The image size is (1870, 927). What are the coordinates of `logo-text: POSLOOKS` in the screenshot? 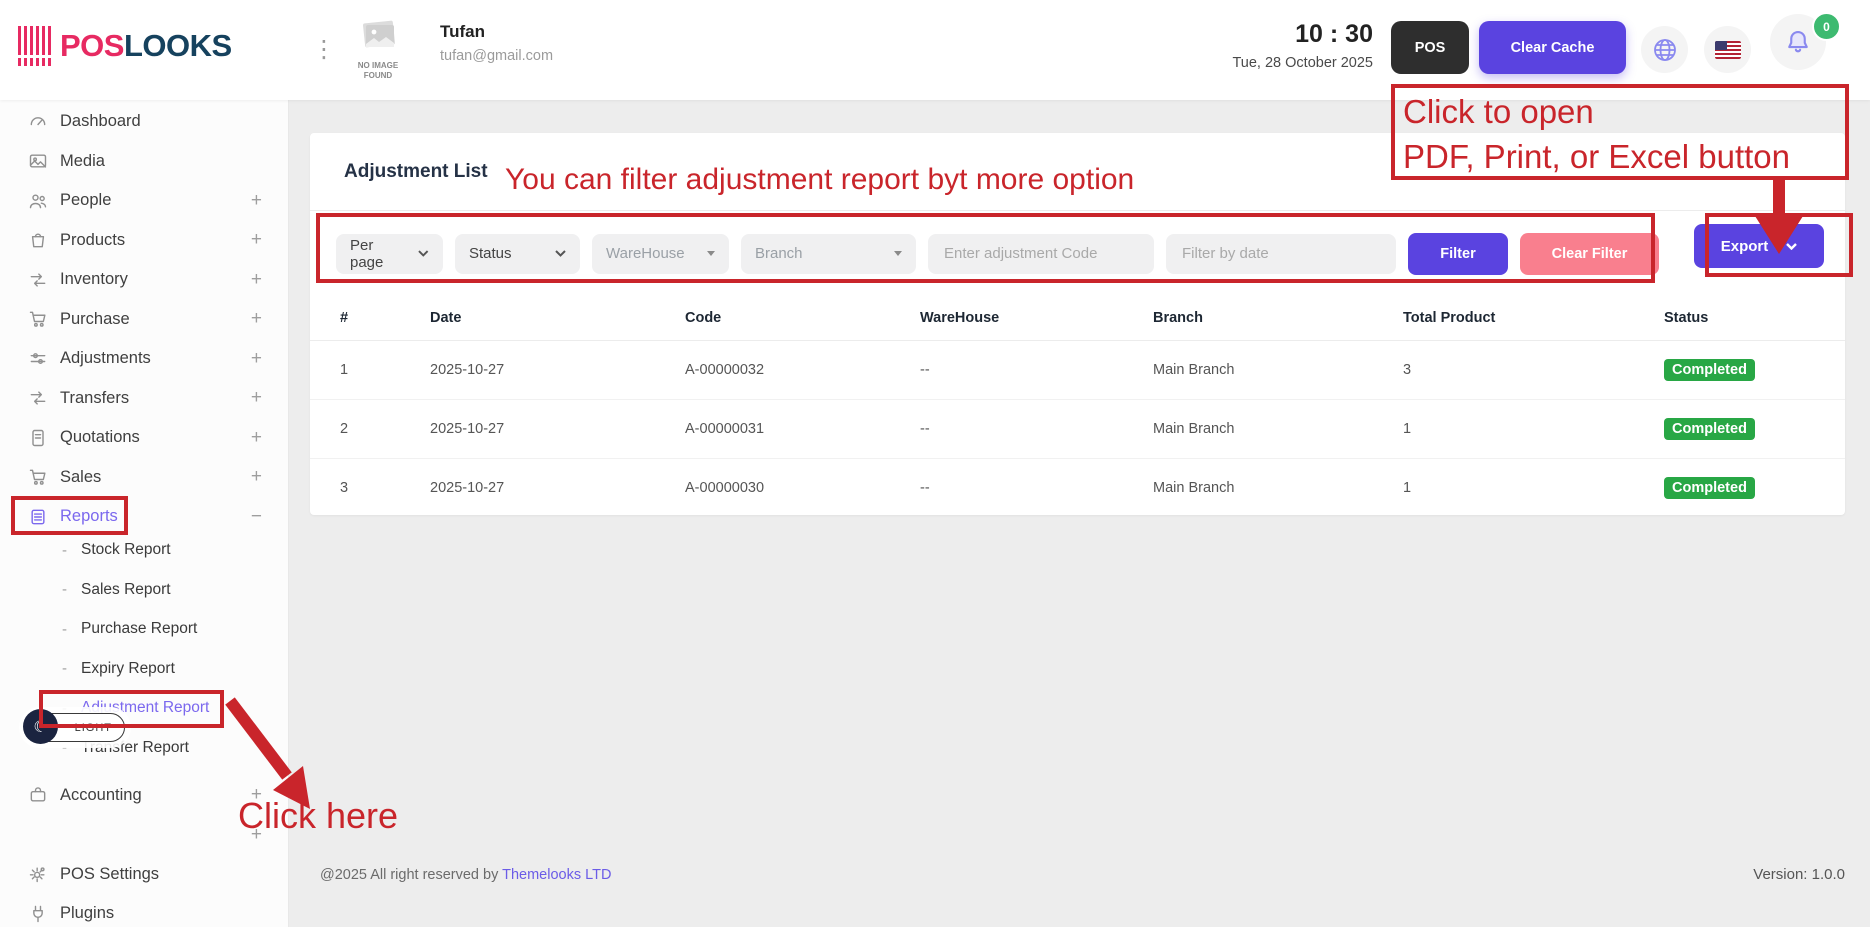 It's located at (146, 45).